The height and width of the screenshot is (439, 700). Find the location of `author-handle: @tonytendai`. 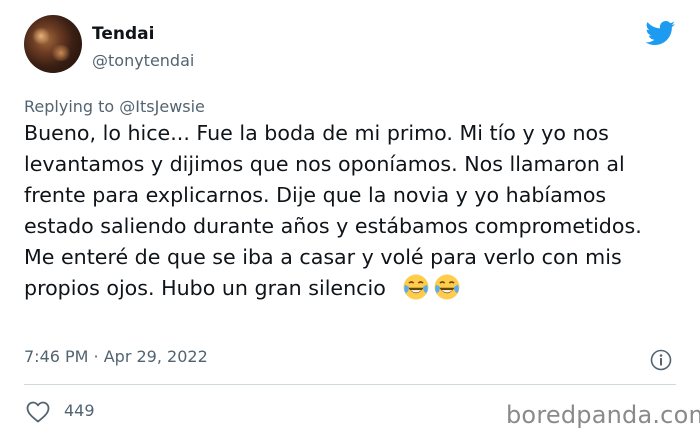

author-handle: @tonytendai is located at coordinates (143, 60).